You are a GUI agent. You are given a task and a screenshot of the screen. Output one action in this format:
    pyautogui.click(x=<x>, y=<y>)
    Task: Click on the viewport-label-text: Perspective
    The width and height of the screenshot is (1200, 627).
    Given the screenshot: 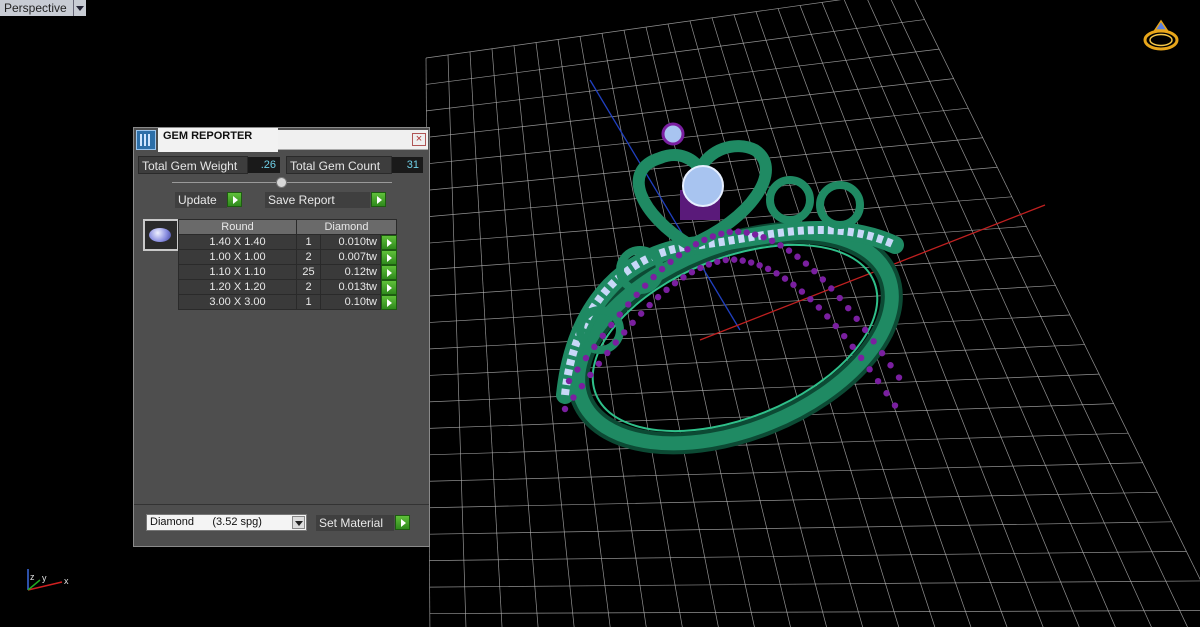 What is the action you would take?
    pyautogui.click(x=37, y=8)
    